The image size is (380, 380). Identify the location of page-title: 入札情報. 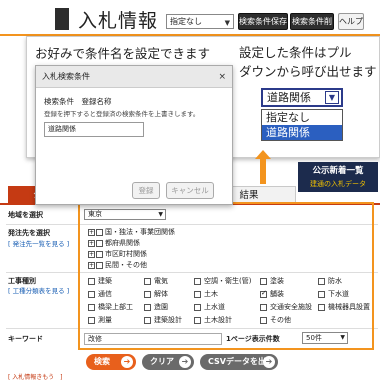
(118, 21).